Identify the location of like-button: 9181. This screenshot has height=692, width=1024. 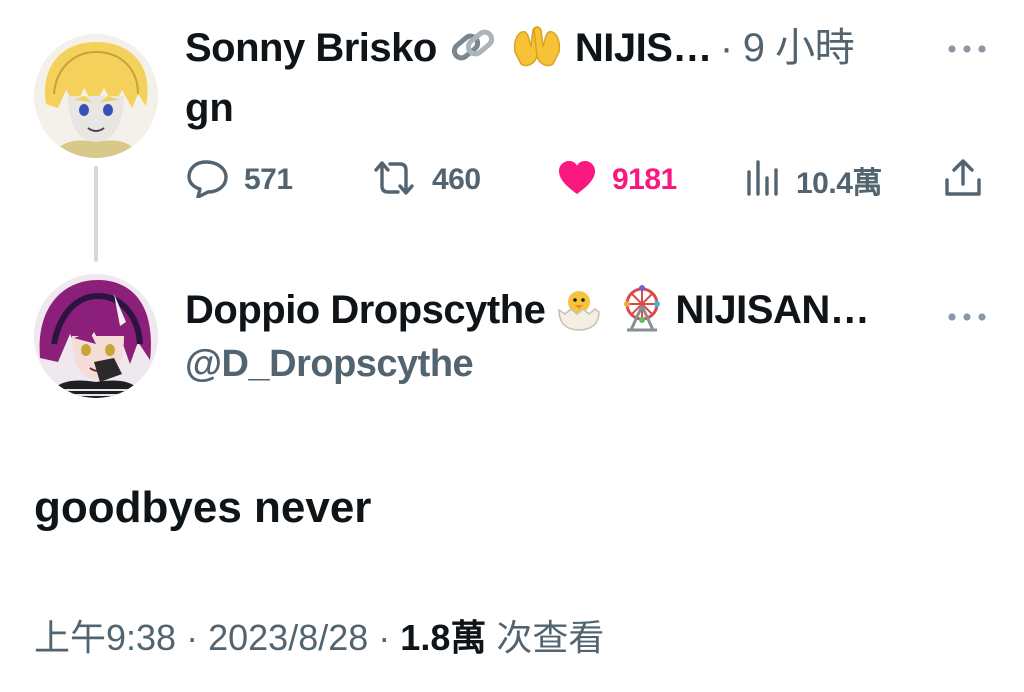
(616, 180).